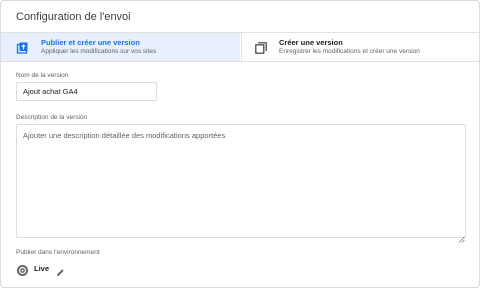 The image size is (480, 288). Describe the element at coordinates (86, 91) in the screenshot. I see `version-name-input` at that location.